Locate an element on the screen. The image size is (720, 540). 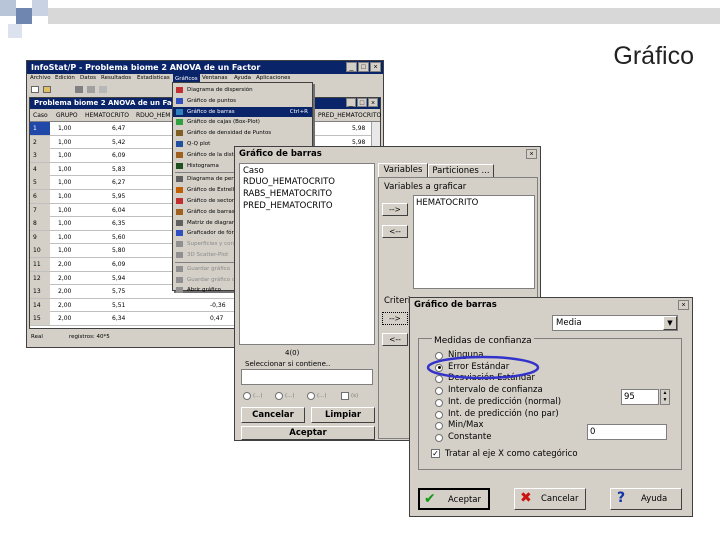
menu-ventanas: Ventanas is located at coordinates (214, 78).